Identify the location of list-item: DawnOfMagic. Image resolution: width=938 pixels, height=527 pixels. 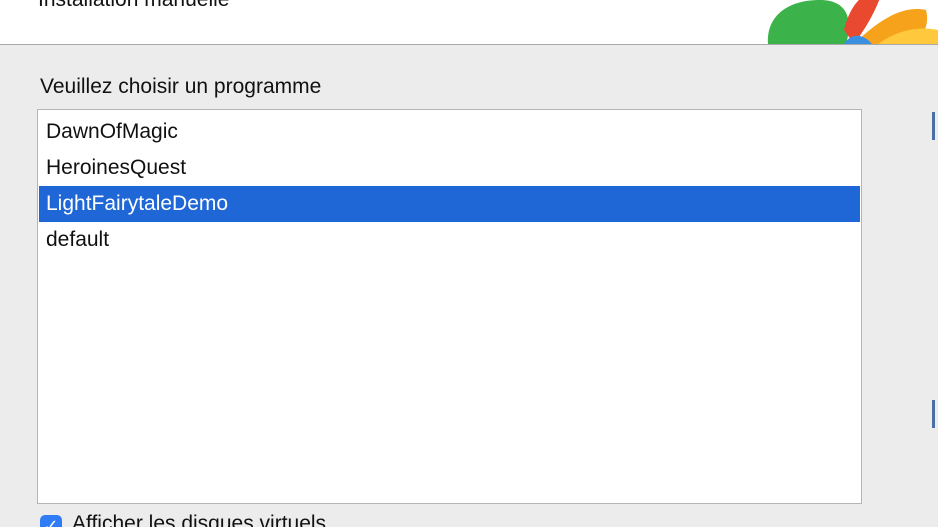
(449, 132).